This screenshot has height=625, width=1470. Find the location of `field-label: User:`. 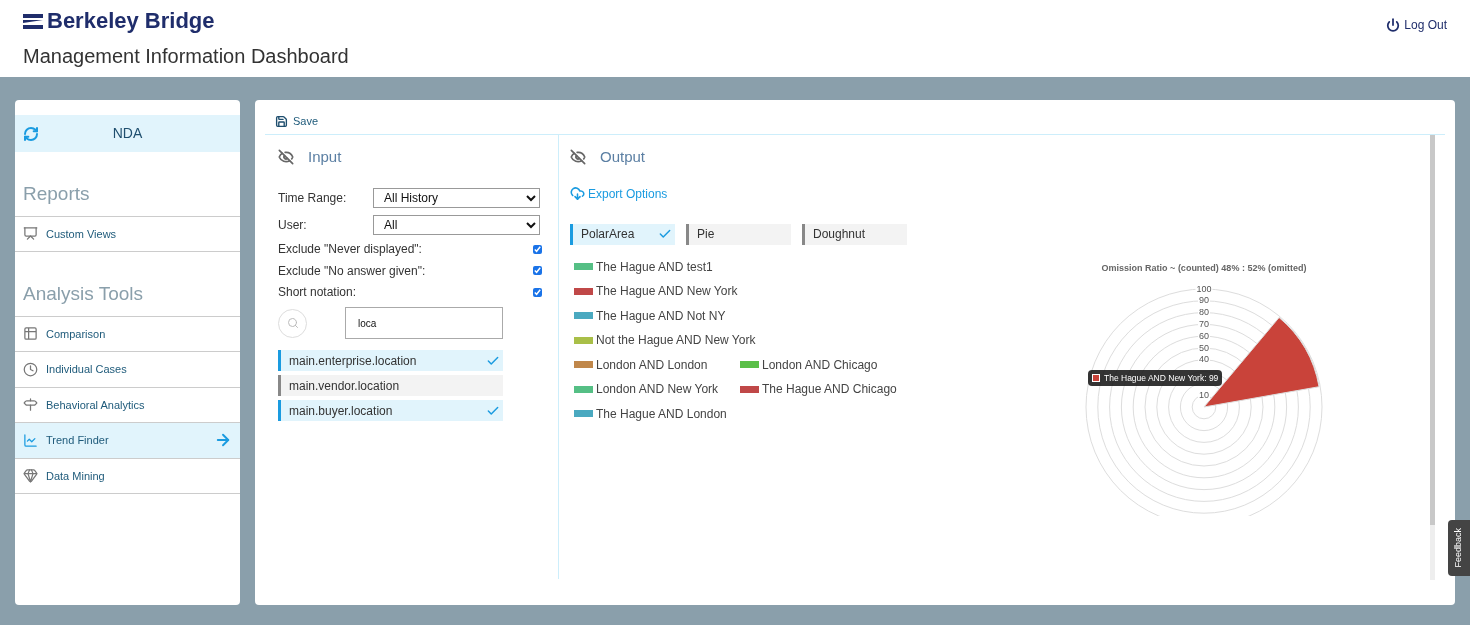

field-label: User: is located at coordinates (293, 225).